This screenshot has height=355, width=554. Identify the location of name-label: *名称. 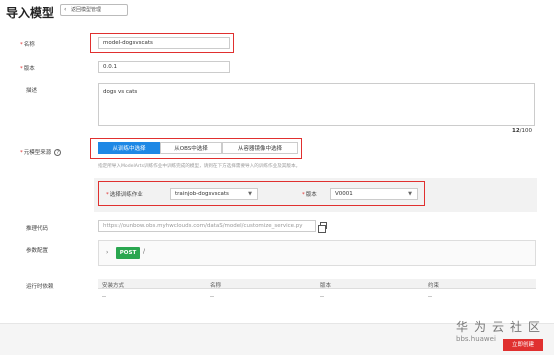
(27, 45).